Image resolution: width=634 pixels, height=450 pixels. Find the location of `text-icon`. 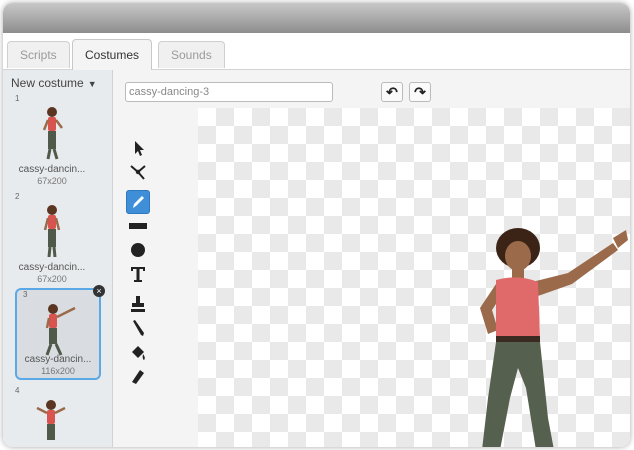

text-icon is located at coordinates (138, 274).